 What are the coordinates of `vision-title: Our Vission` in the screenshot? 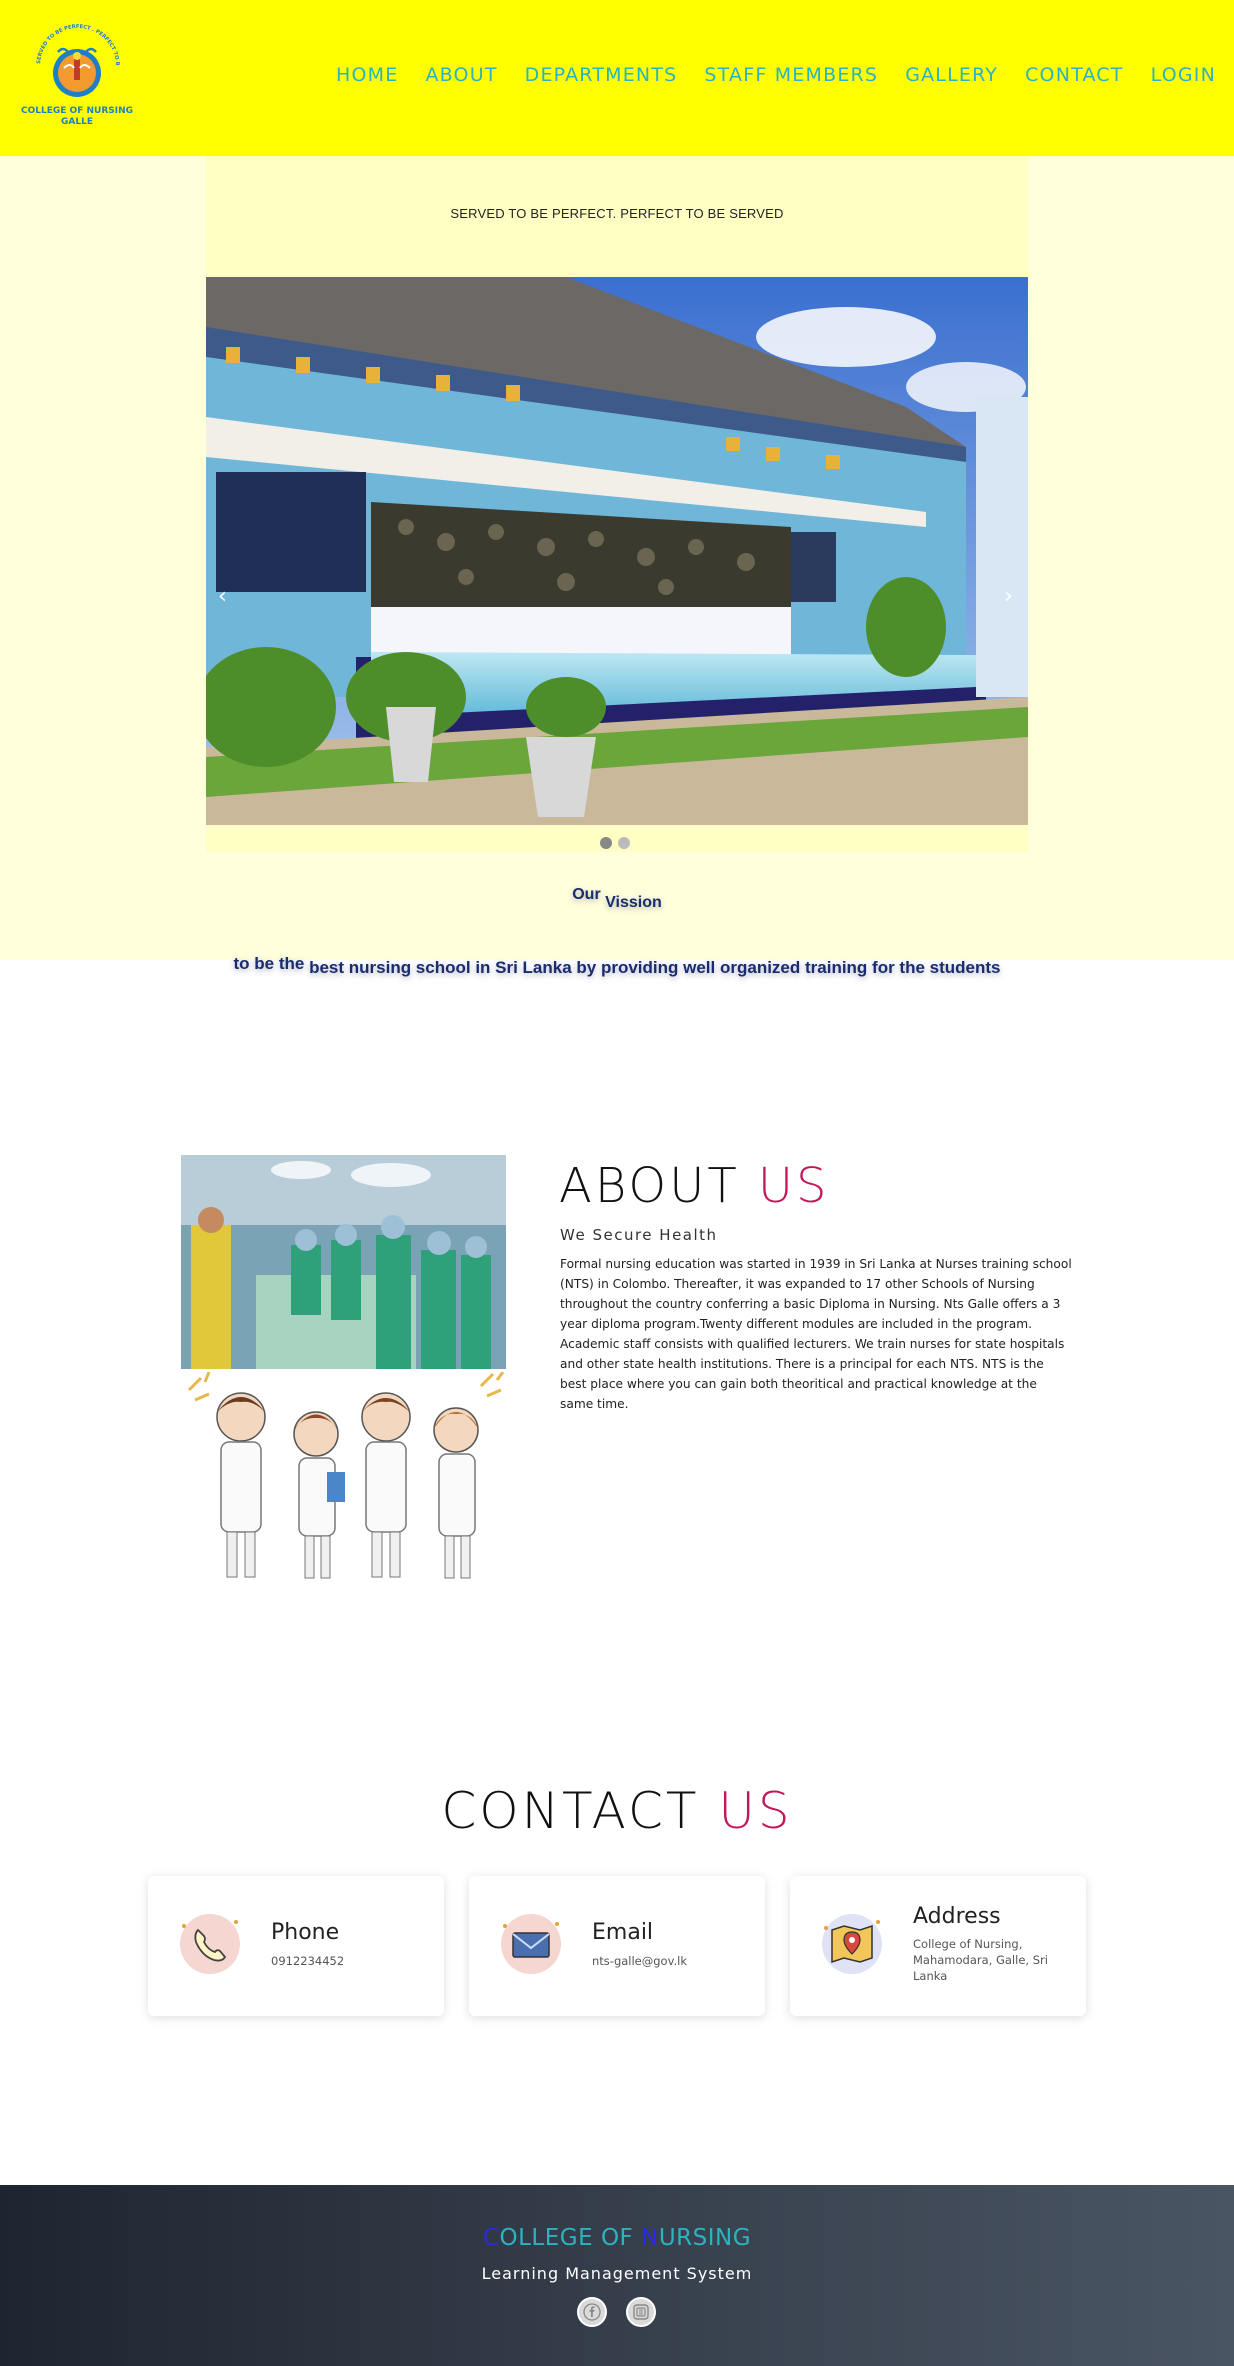 It's located at (617, 899).